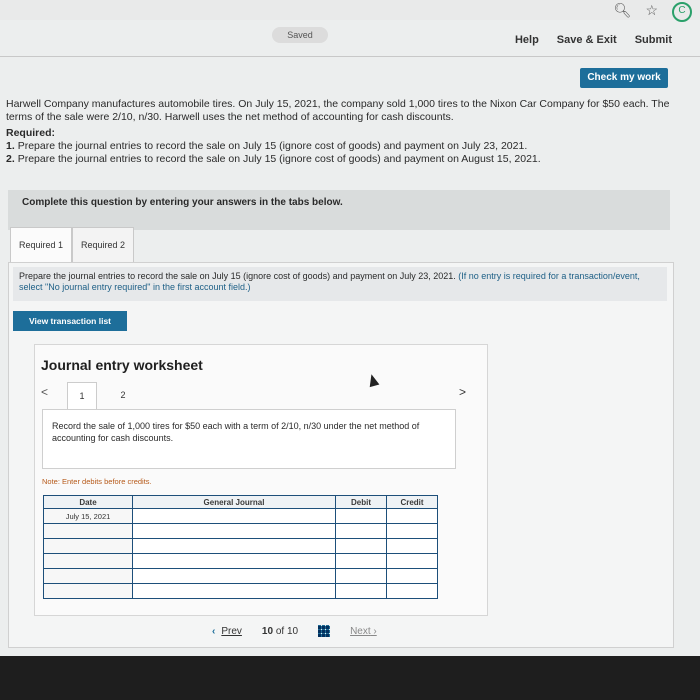 The width and height of the screenshot is (700, 700). I want to click on prev-label: Prev, so click(231, 631).